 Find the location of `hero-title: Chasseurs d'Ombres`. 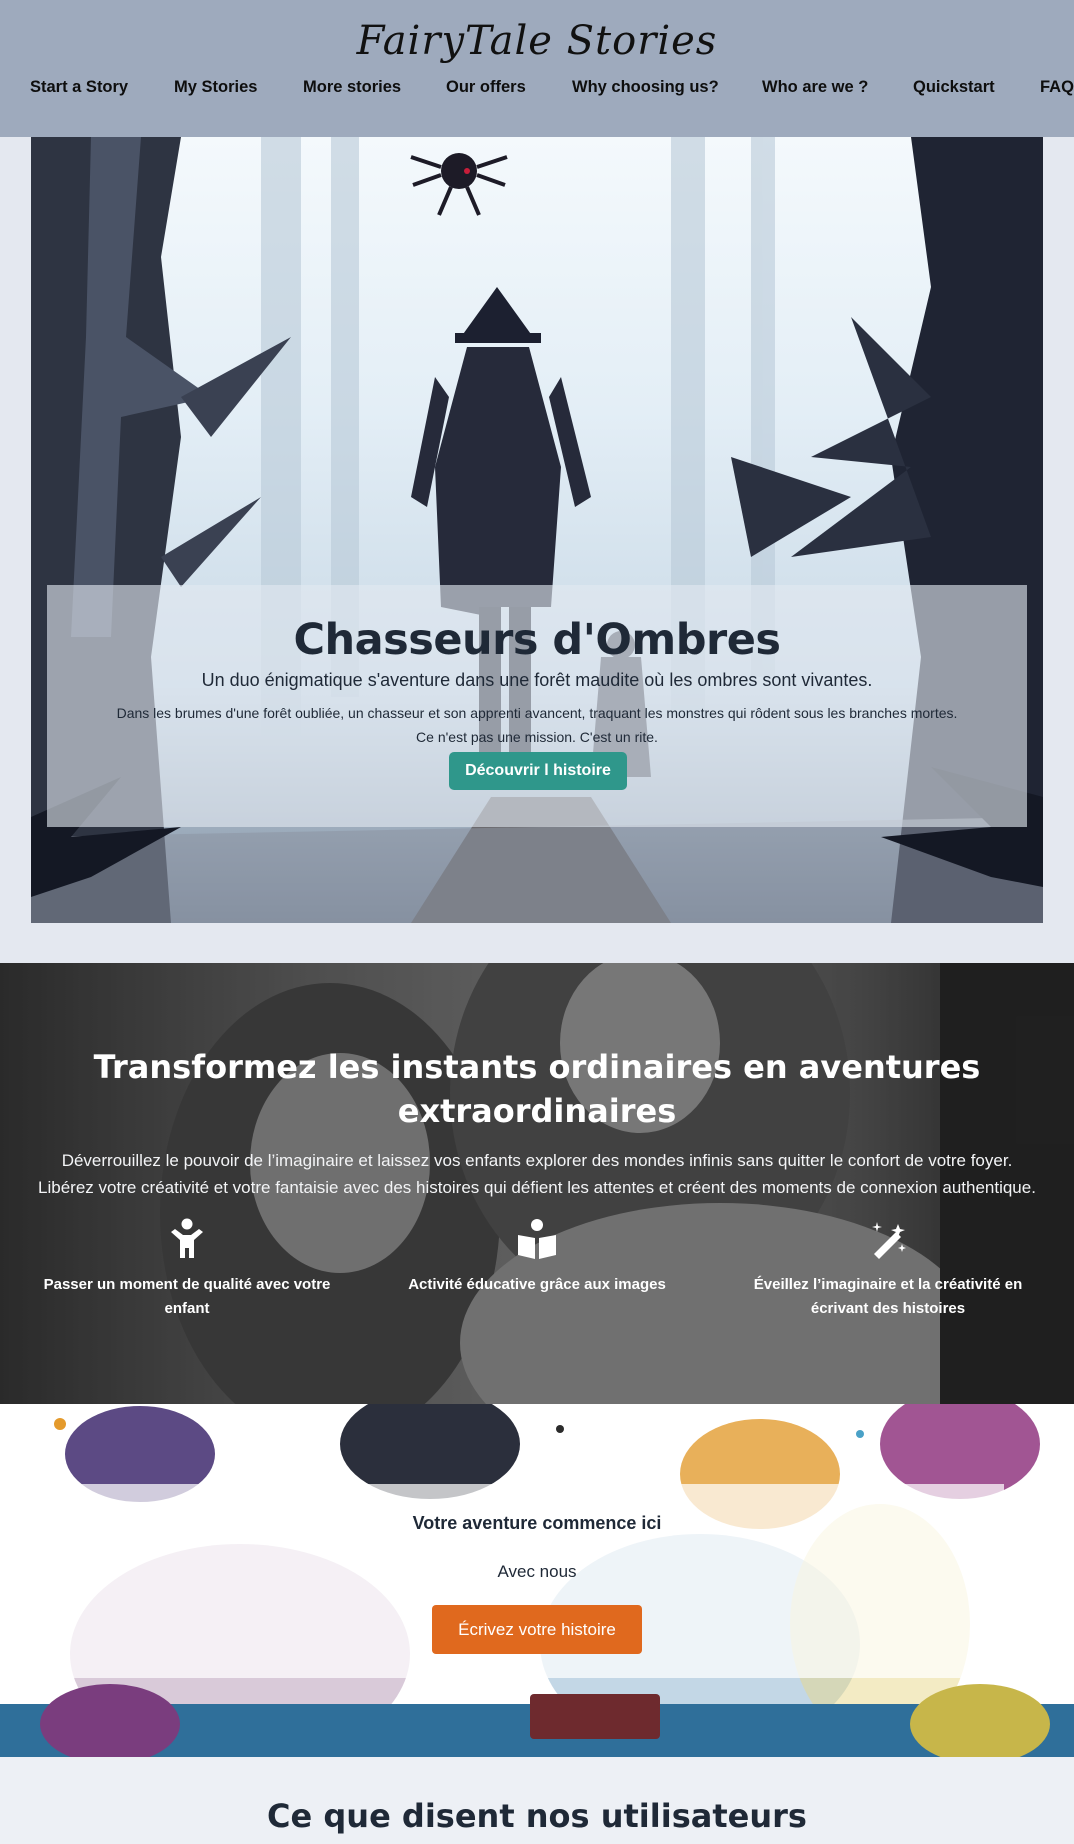

hero-title: Chasseurs d'Ombres is located at coordinates (537, 640).